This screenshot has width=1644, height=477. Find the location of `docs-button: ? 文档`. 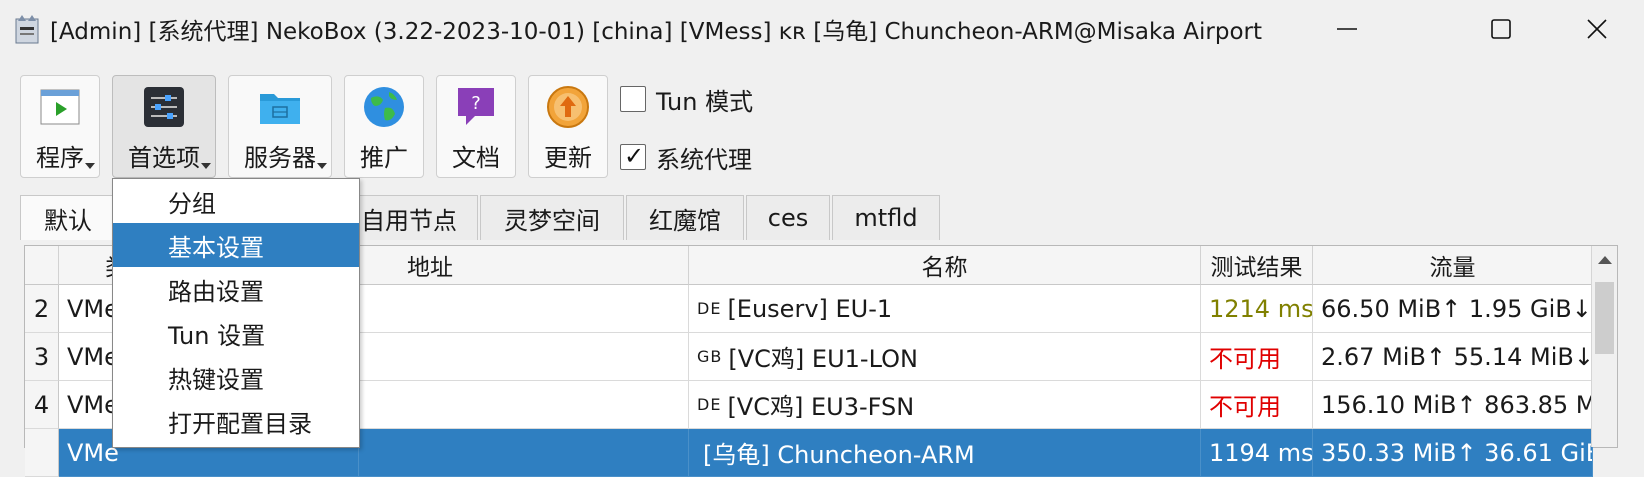

docs-button: ? 文档 is located at coordinates (476, 126).